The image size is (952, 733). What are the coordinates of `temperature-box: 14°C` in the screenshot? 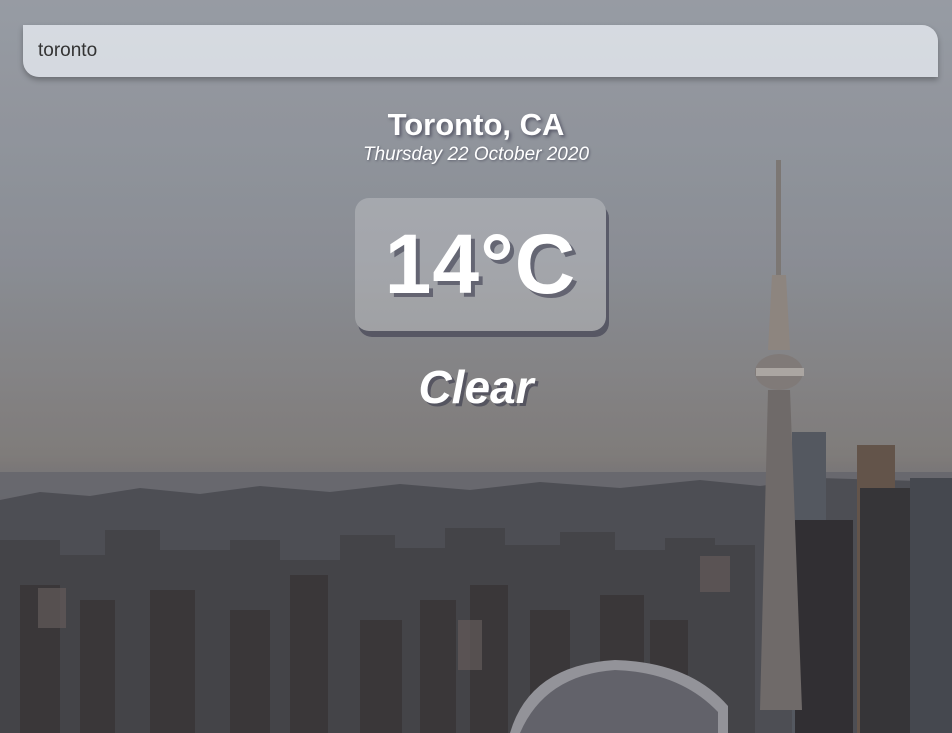 It's located at (480, 264).